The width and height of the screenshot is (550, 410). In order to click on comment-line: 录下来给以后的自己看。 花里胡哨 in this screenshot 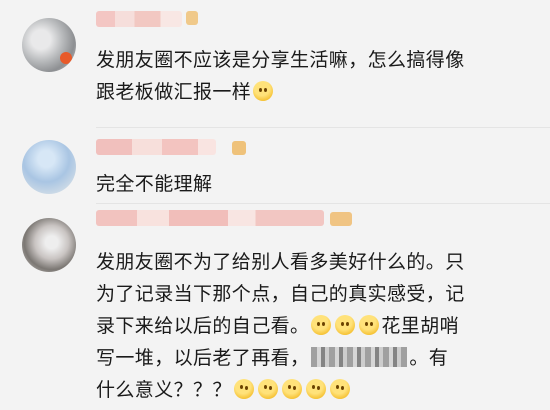, I will do `click(278, 326)`.